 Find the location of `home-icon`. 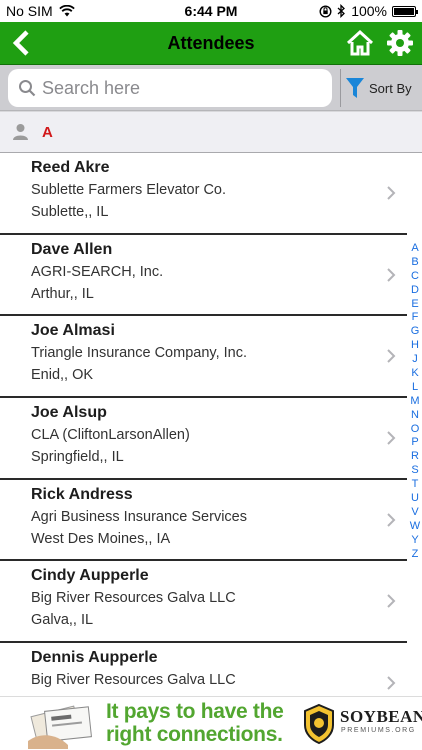

home-icon is located at coordinates (360, 43).